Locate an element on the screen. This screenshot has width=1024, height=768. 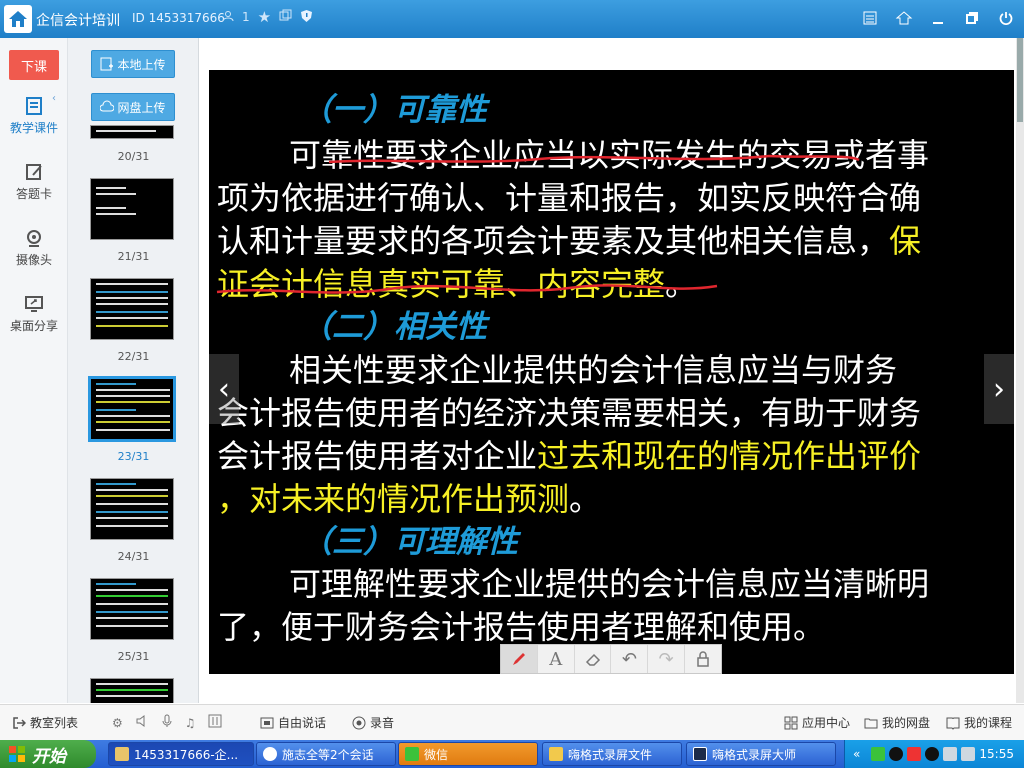
microphone-icon is located at coordinates (167, 722).